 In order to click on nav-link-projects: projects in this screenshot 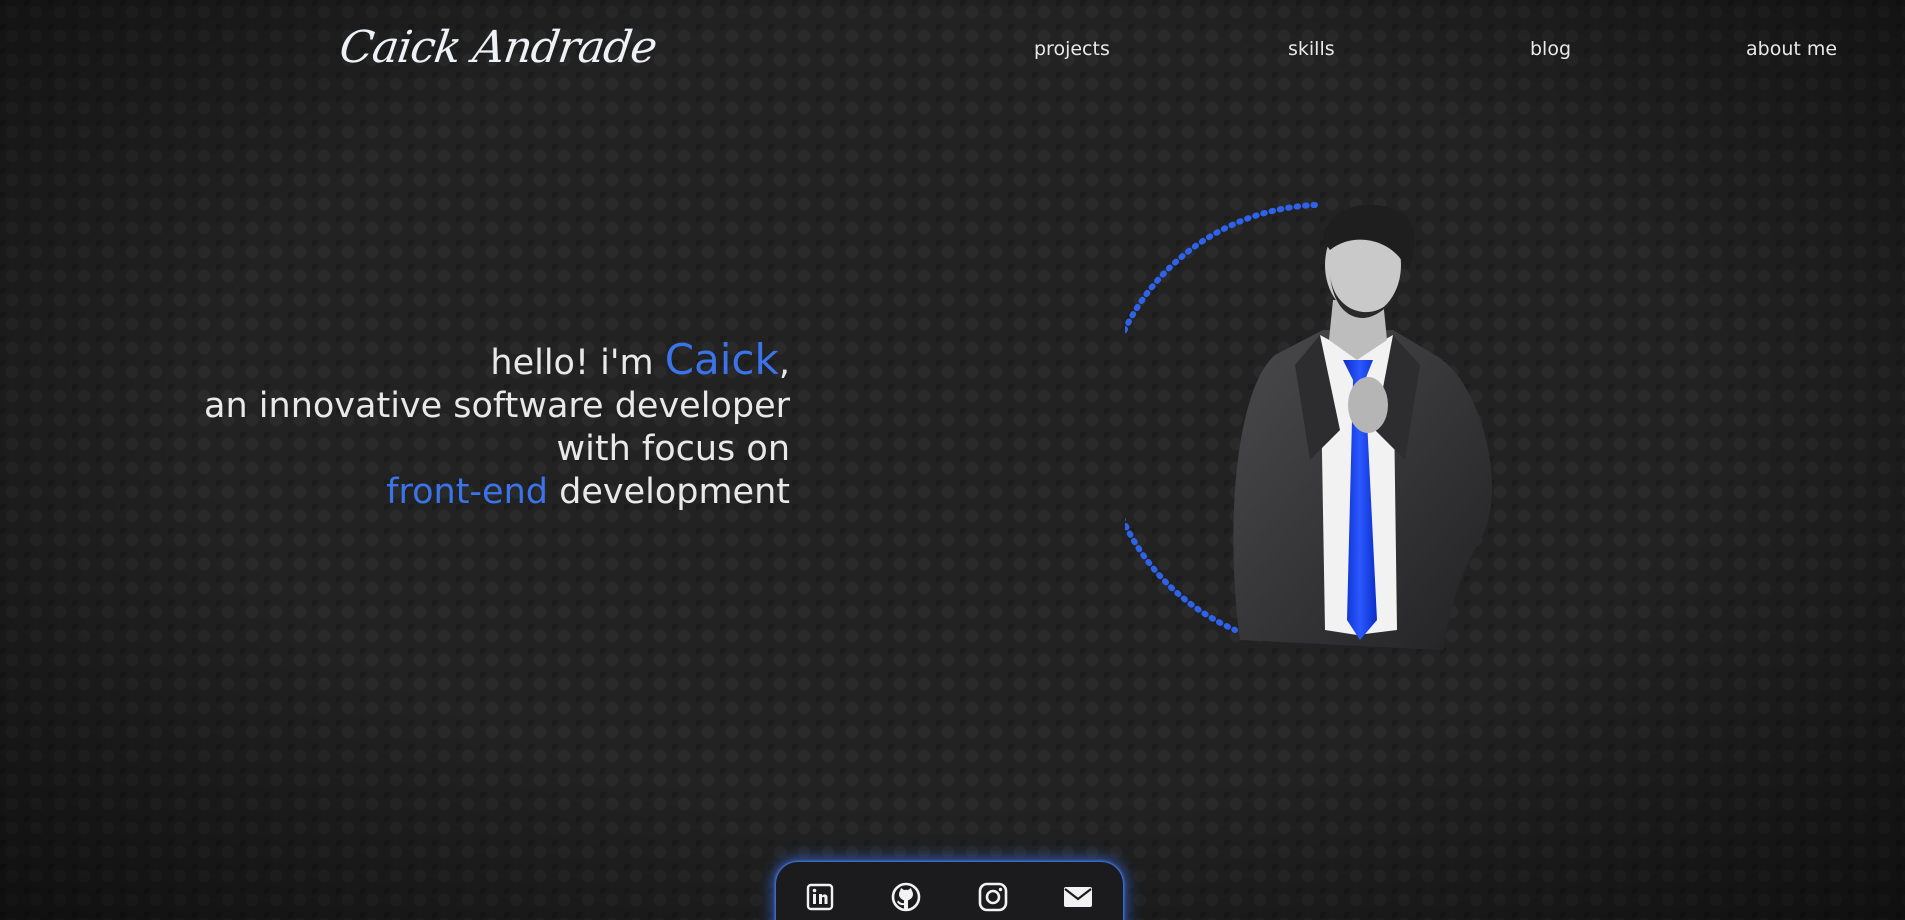, I will do `click(1072, 49)`.